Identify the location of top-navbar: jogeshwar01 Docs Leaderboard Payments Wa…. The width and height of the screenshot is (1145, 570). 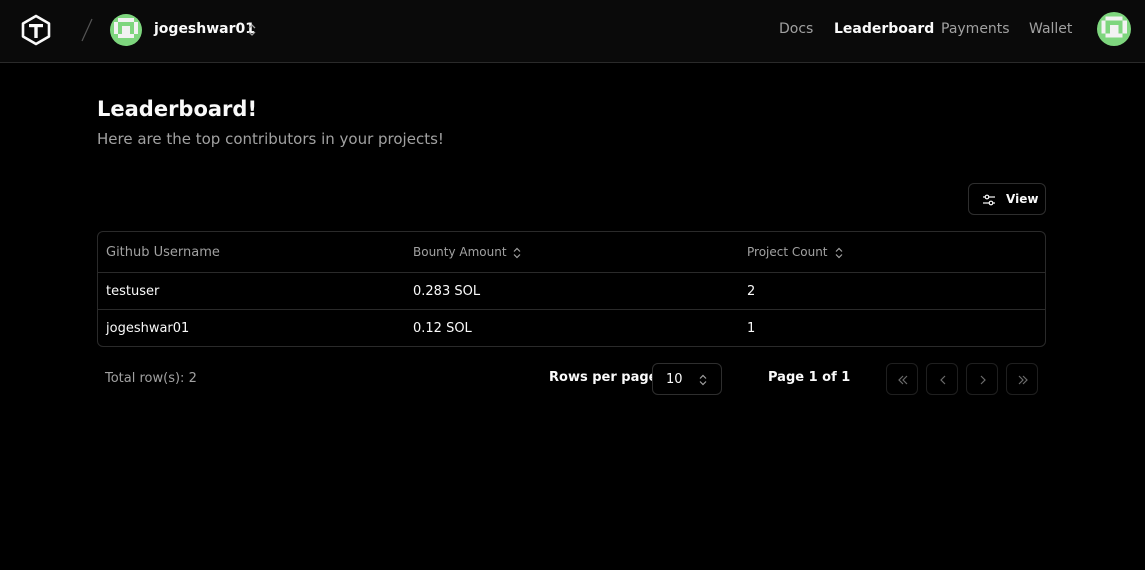
(572, 31).